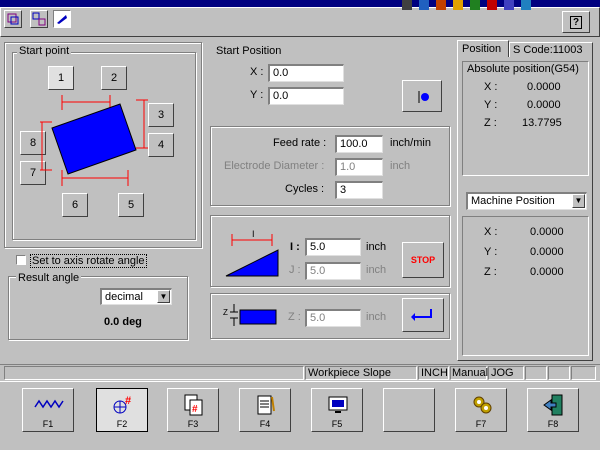 Image resolution: width=600 pixels, height=450 pixels. I want to click on feed-rate-label: Feed rate :, so click(300, 143).